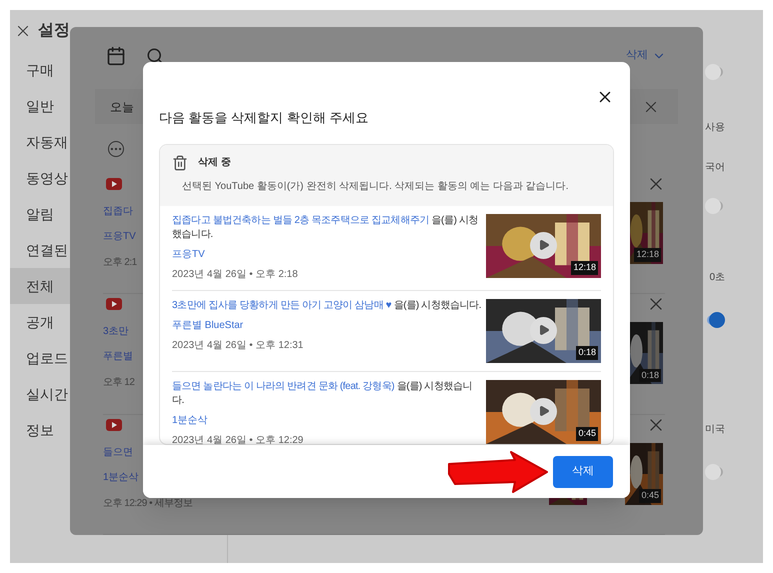 This screenshot has height=573, width=773. I want to click on activity-text: 집좁다고 불법건축하는 벌들 2층 목조주택으로 집교체해주기 을(를) 시청했습니다., so click(326, 228).